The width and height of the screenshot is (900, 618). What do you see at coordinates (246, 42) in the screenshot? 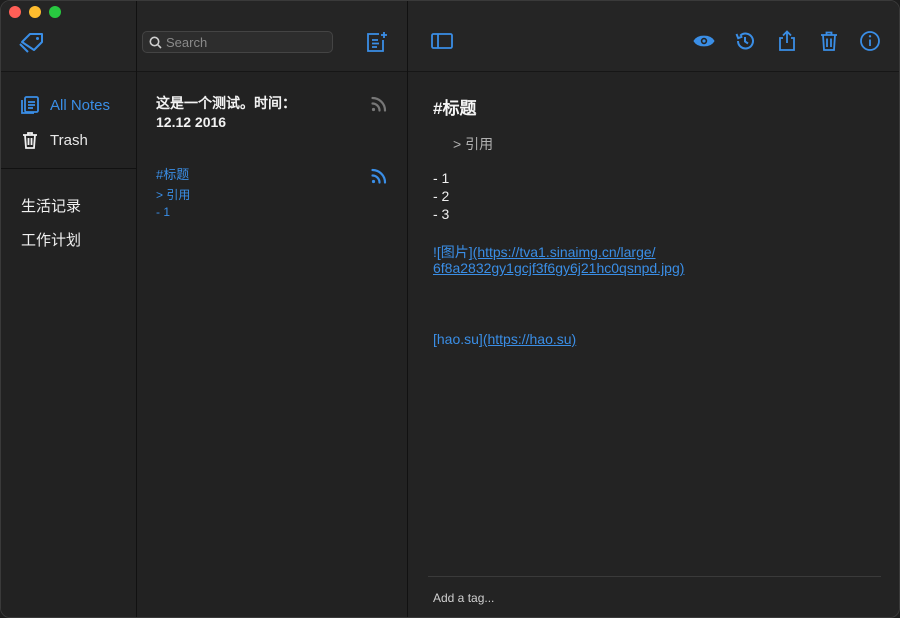
I see `search-input` at bounding box center [246, 42].